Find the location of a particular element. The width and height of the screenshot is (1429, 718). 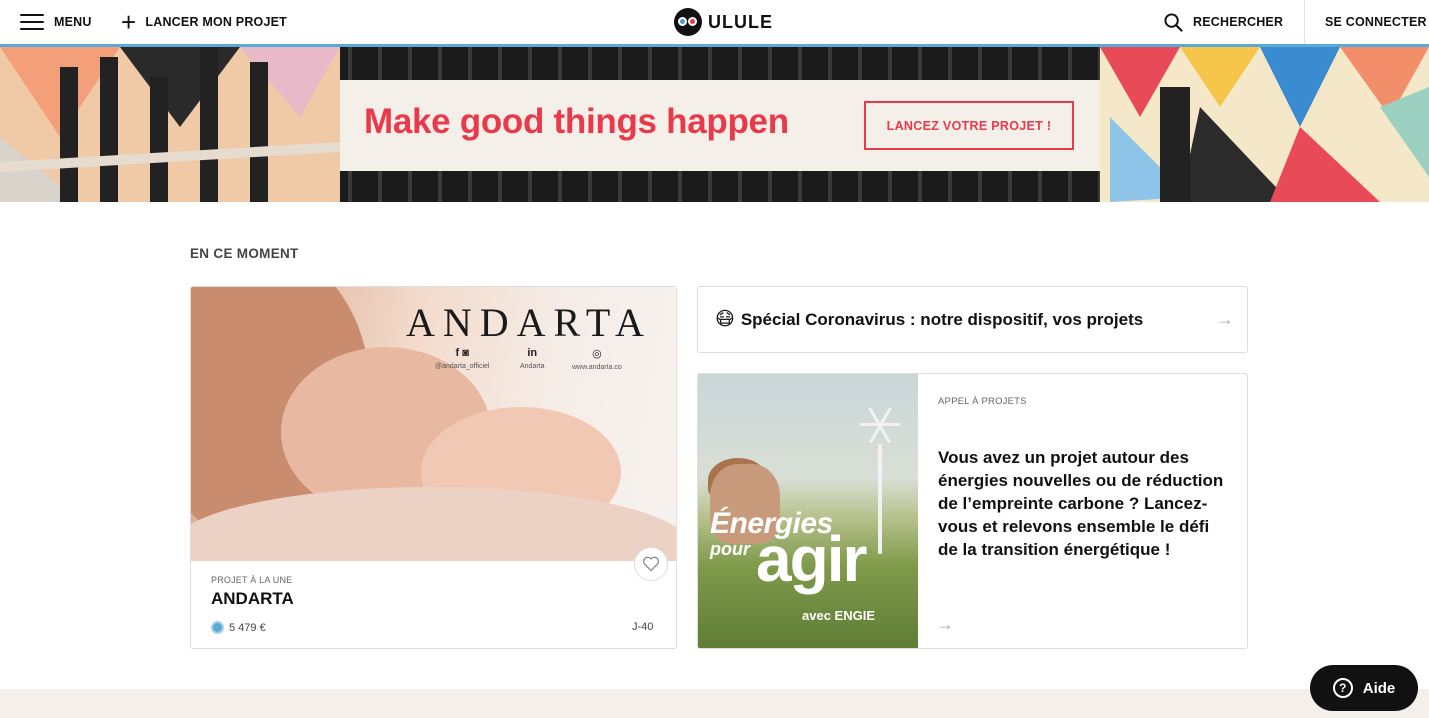

launch-project-button: + LANCER MON PROJET is located at coordinates (204, 22).